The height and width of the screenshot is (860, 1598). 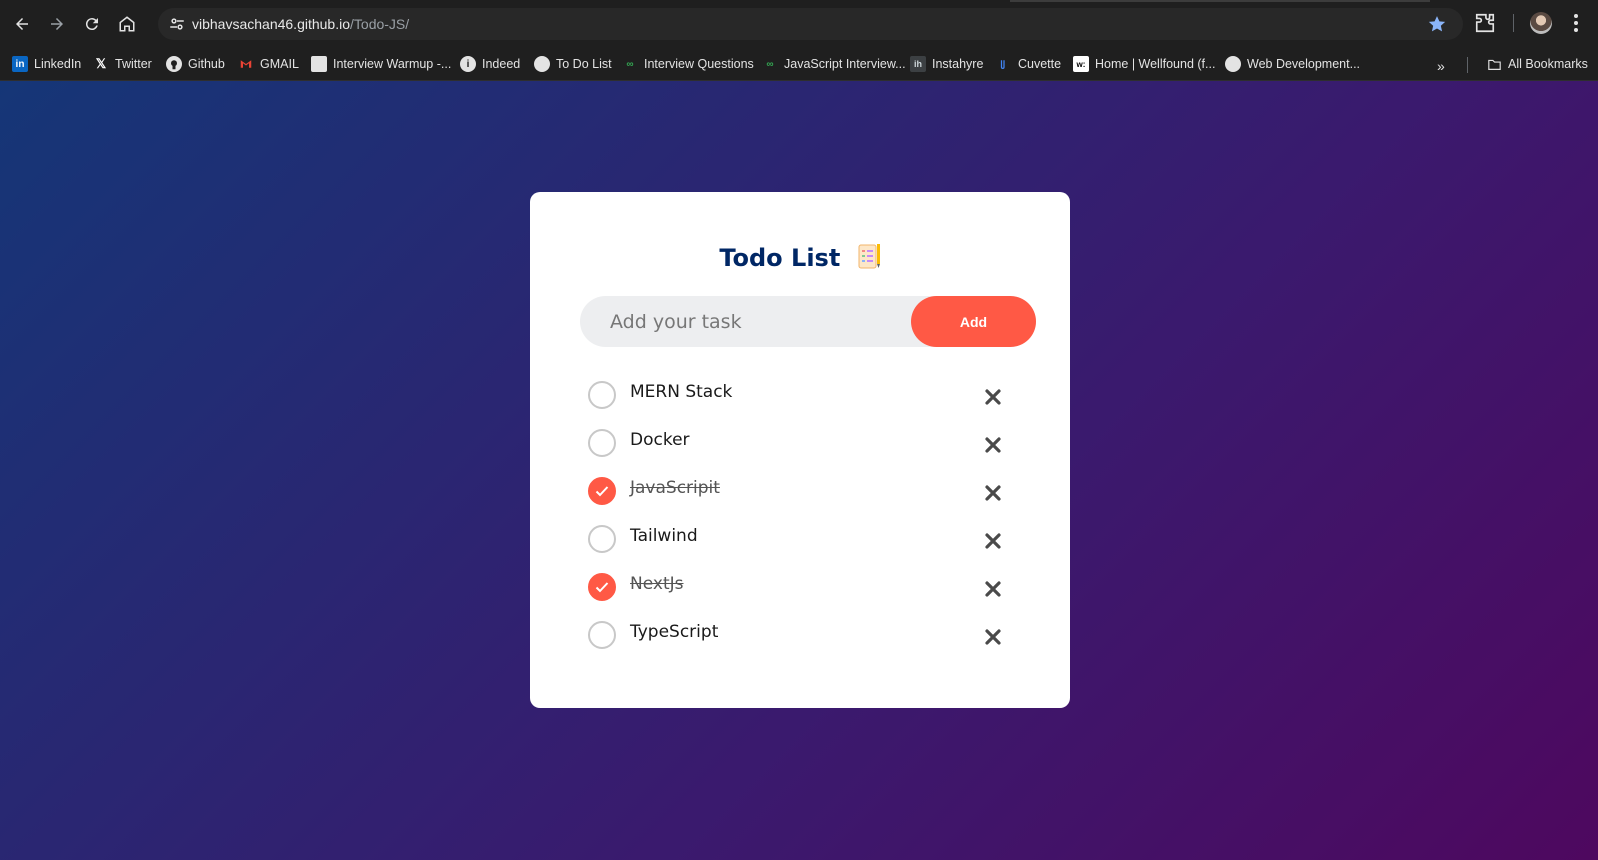 I want to click on bookmark-label: GMAIL, so click(x=279, y=64).